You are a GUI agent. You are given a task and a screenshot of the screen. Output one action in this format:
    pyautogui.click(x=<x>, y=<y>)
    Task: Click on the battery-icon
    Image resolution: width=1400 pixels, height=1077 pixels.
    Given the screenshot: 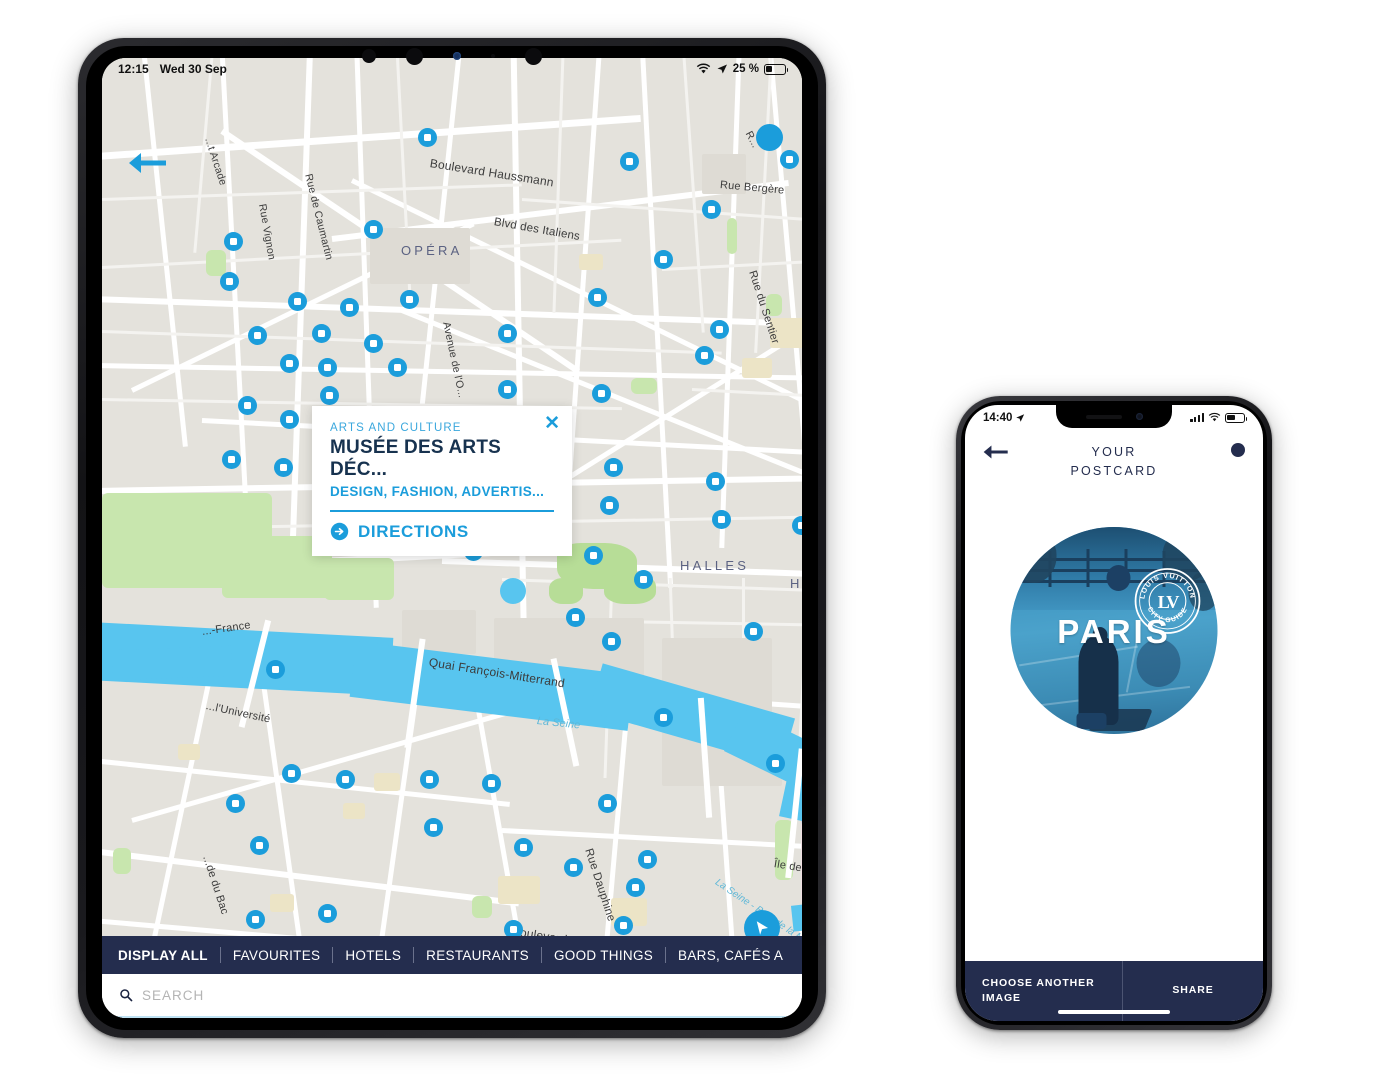 What is the action you would take?
    pyautogui.click(x=1236, y=417)
    